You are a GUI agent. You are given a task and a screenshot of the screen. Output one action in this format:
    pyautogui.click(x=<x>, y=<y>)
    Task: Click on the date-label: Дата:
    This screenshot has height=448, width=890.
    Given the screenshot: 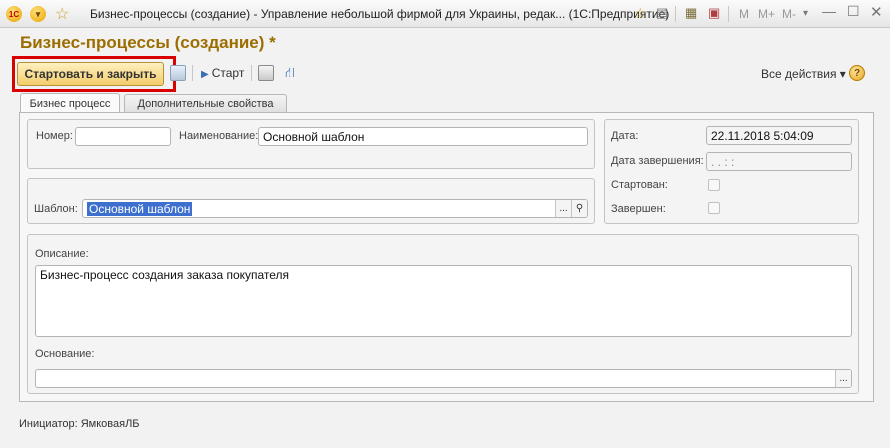 What is the action you would take?
    pyautogui.click(x=625, y=136)
    